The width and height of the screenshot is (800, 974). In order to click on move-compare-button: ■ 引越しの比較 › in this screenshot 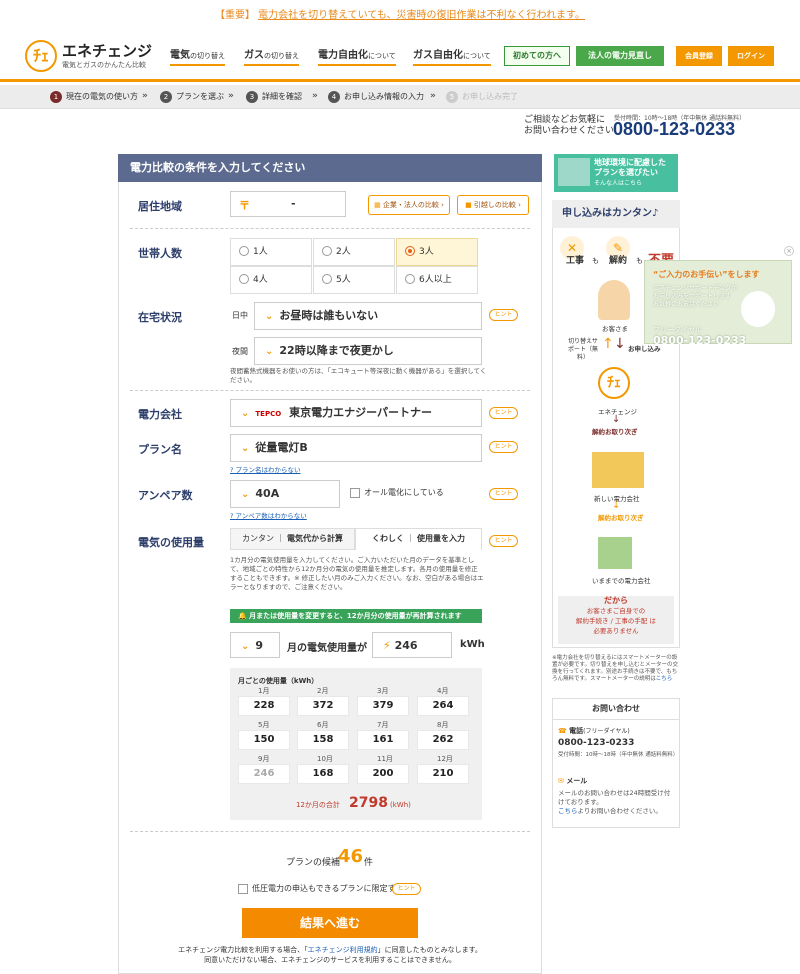, I will do `click(493, 205)`.